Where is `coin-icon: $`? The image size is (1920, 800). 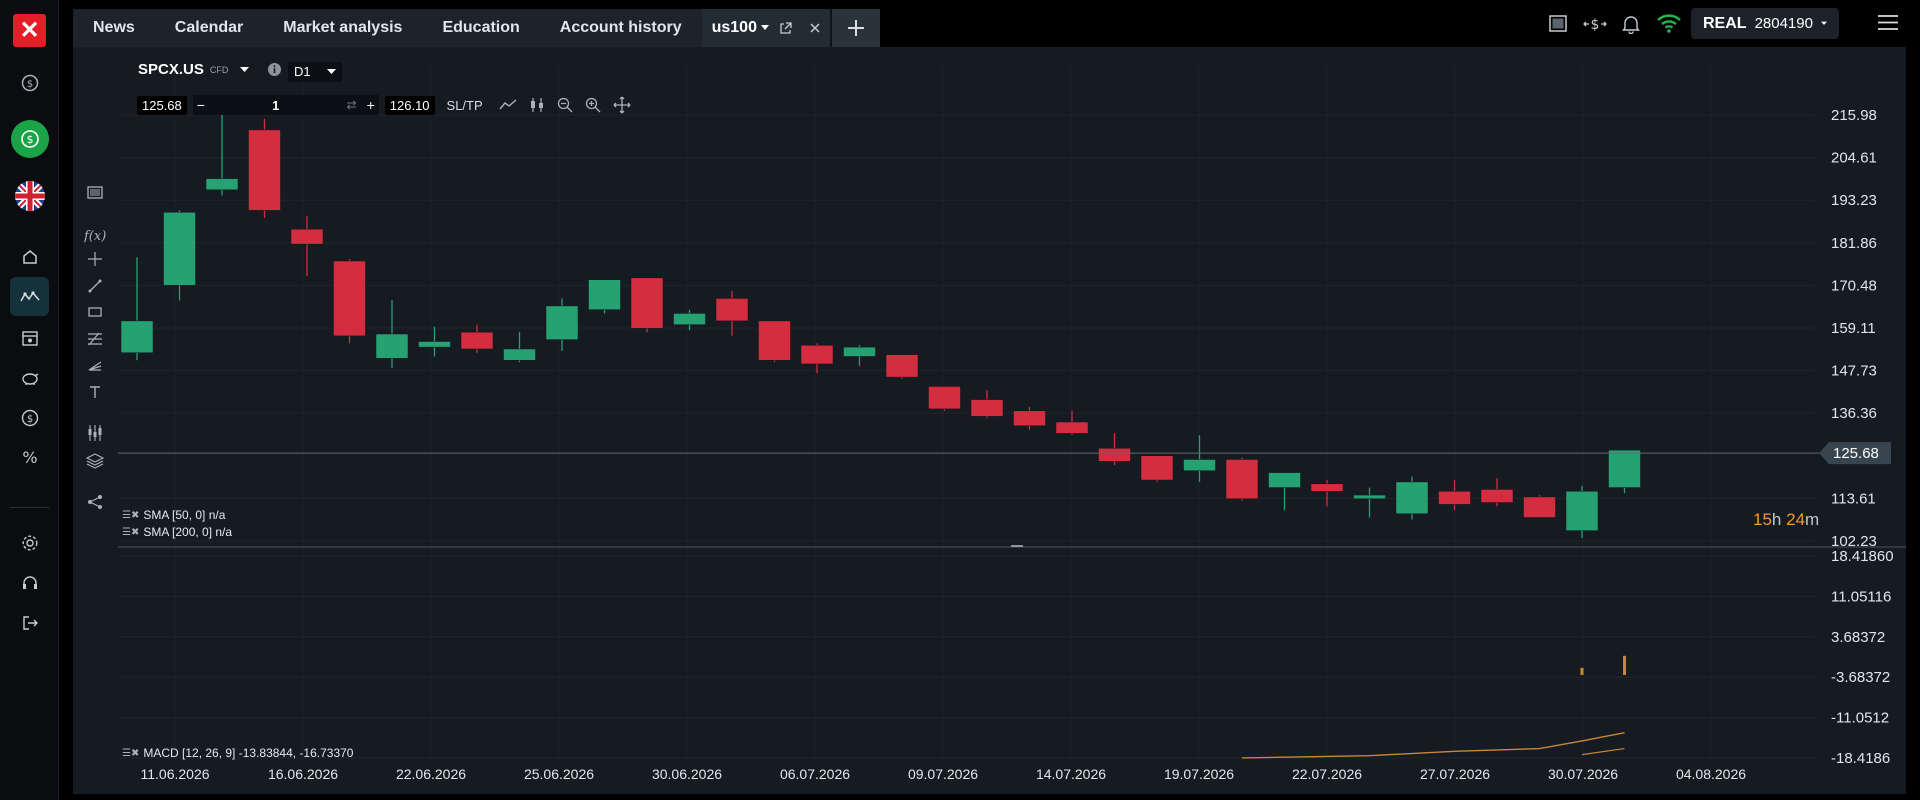
coin-icon: $ is located at coordinates (29, 417).